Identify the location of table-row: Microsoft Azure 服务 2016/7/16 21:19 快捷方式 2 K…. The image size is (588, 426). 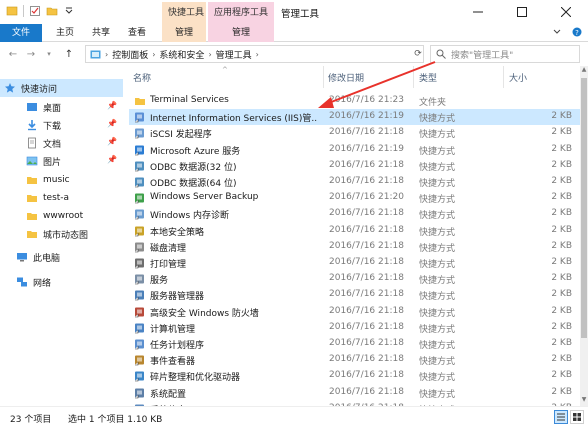
(354, 150).